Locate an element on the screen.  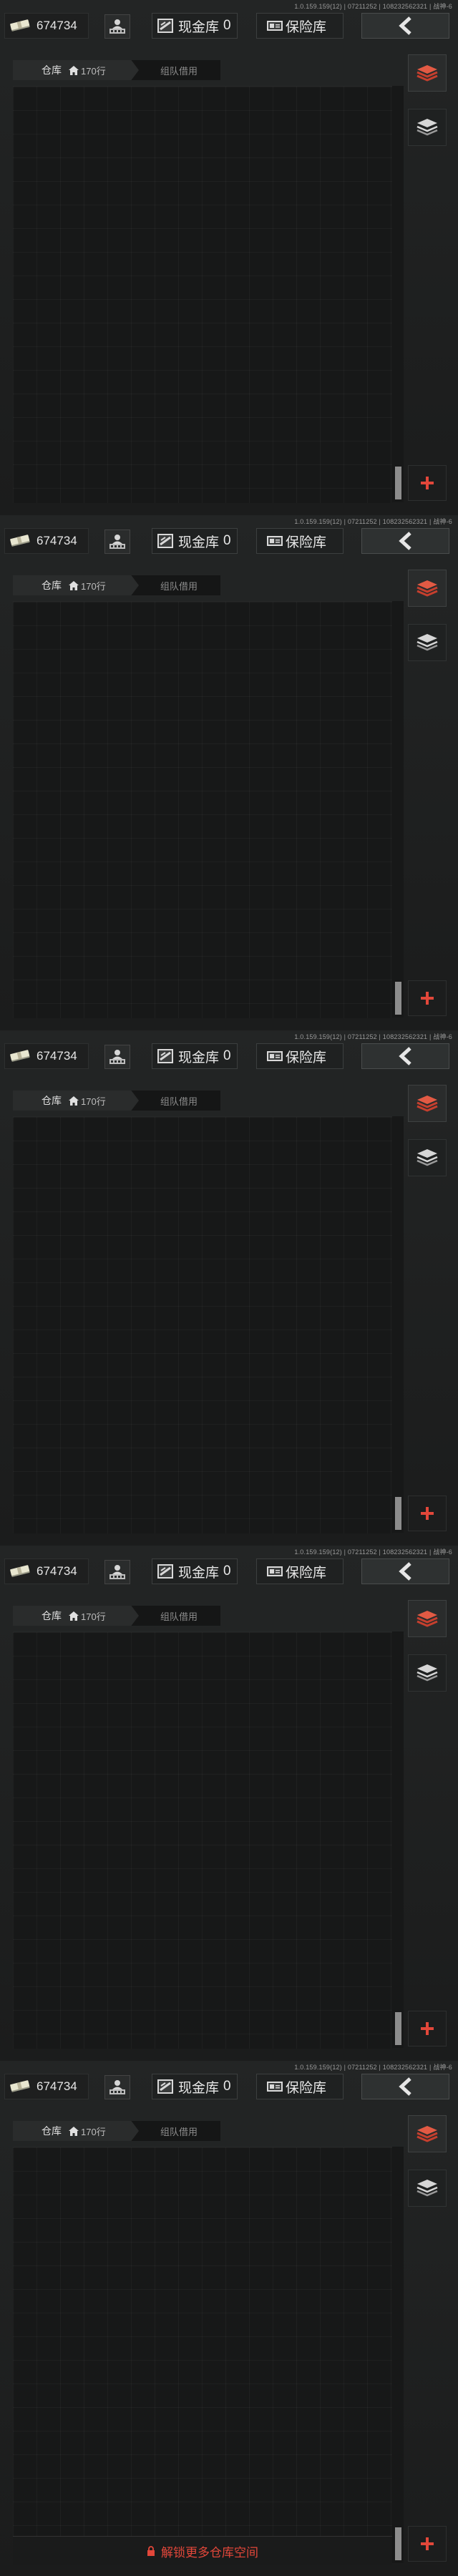
warehouse-row-count: 170行 is located at coordinates (93, 586).